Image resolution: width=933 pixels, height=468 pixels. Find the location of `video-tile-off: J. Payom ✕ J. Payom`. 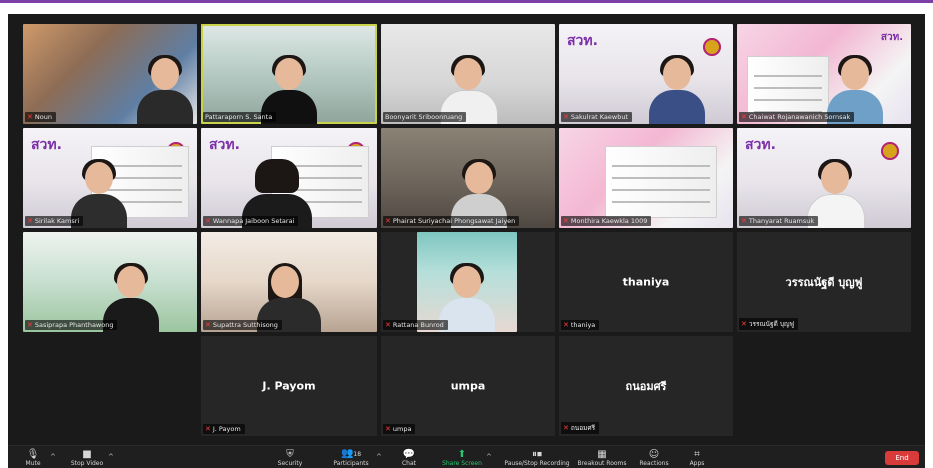

video-tile-off: J. Payom ✕ J. Payom is located at coordinates (289, 386).